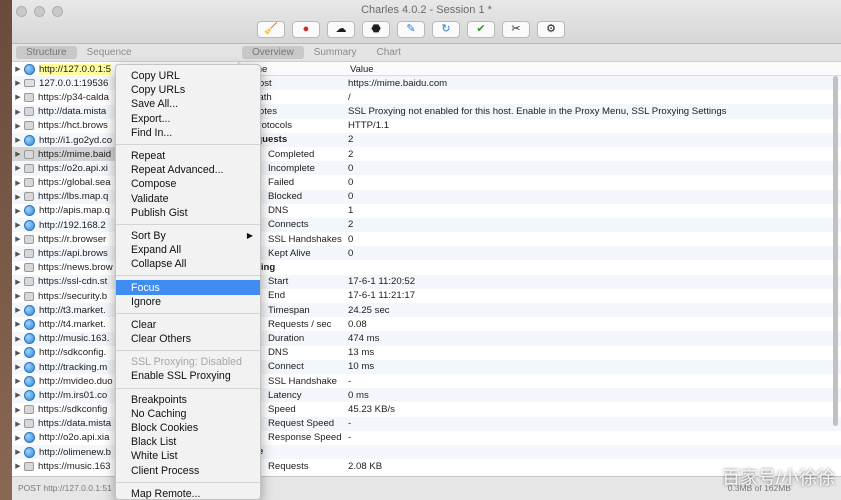 The image size is (841, 500). What do you see at coordinates (540, 324) in the screenshot?
I see `overview-row: Requests / sec 0.08` at bounding box center [540, 324].